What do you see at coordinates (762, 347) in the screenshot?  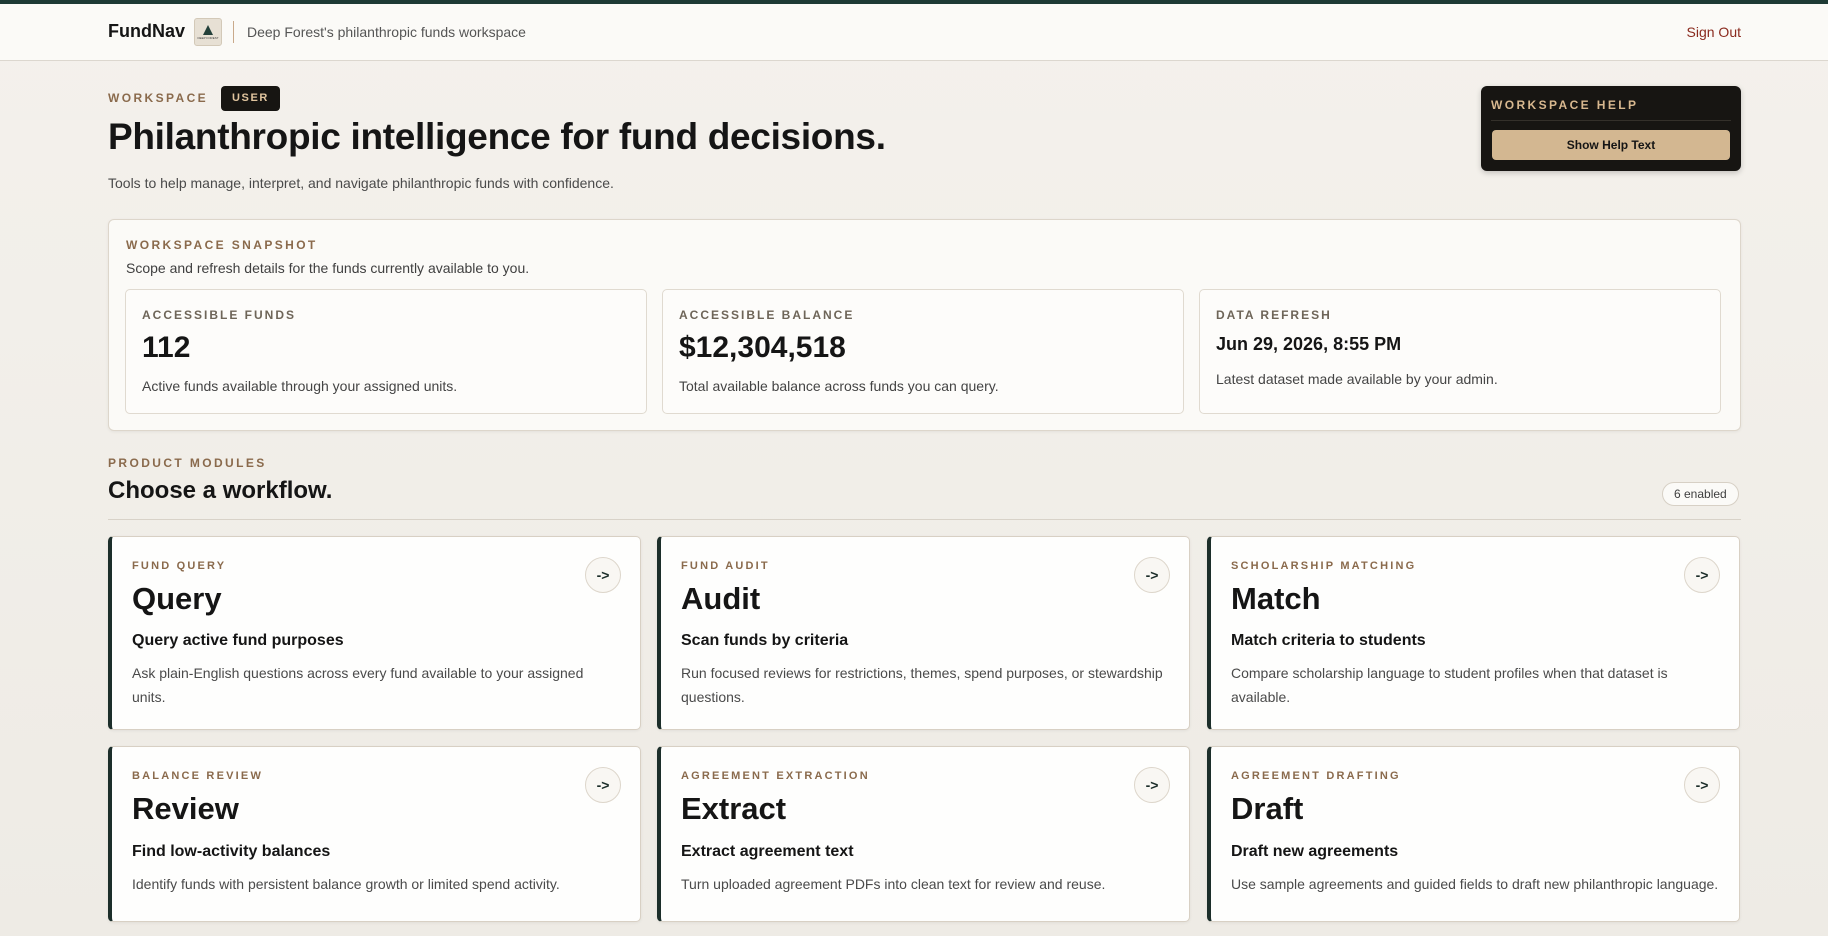 I see `stat-value: $12,304,518` at bounding box center [762, 347].